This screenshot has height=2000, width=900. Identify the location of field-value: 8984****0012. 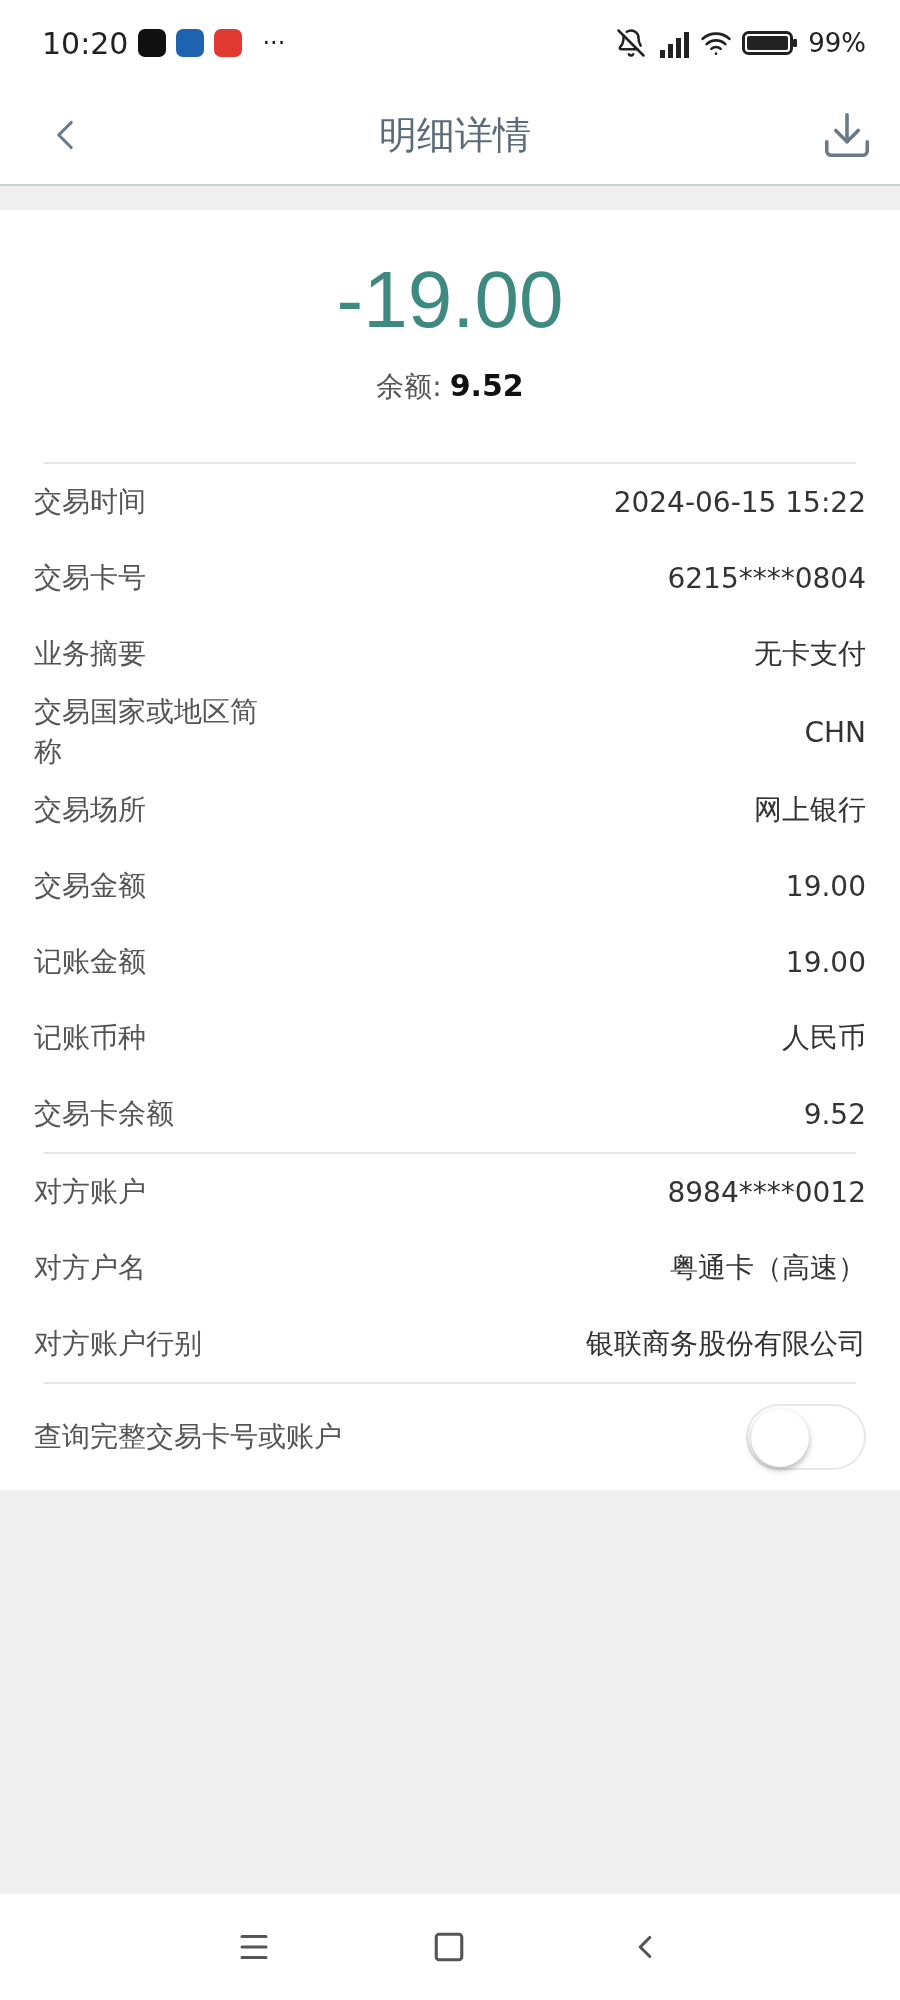
(766, 1192).